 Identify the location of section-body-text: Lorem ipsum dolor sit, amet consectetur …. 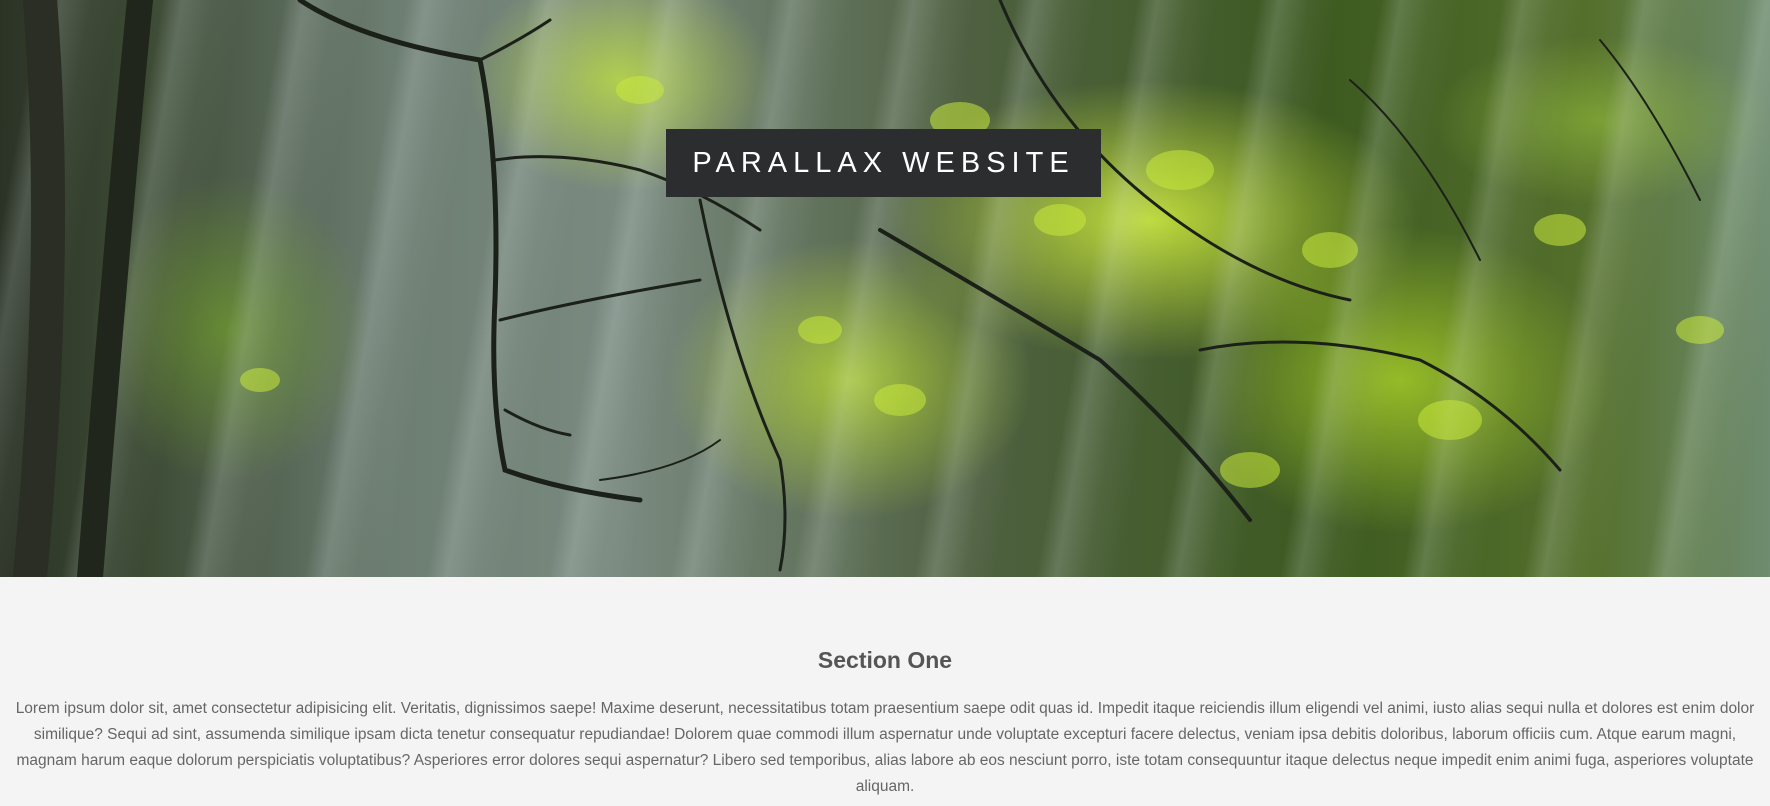
(885, 747).